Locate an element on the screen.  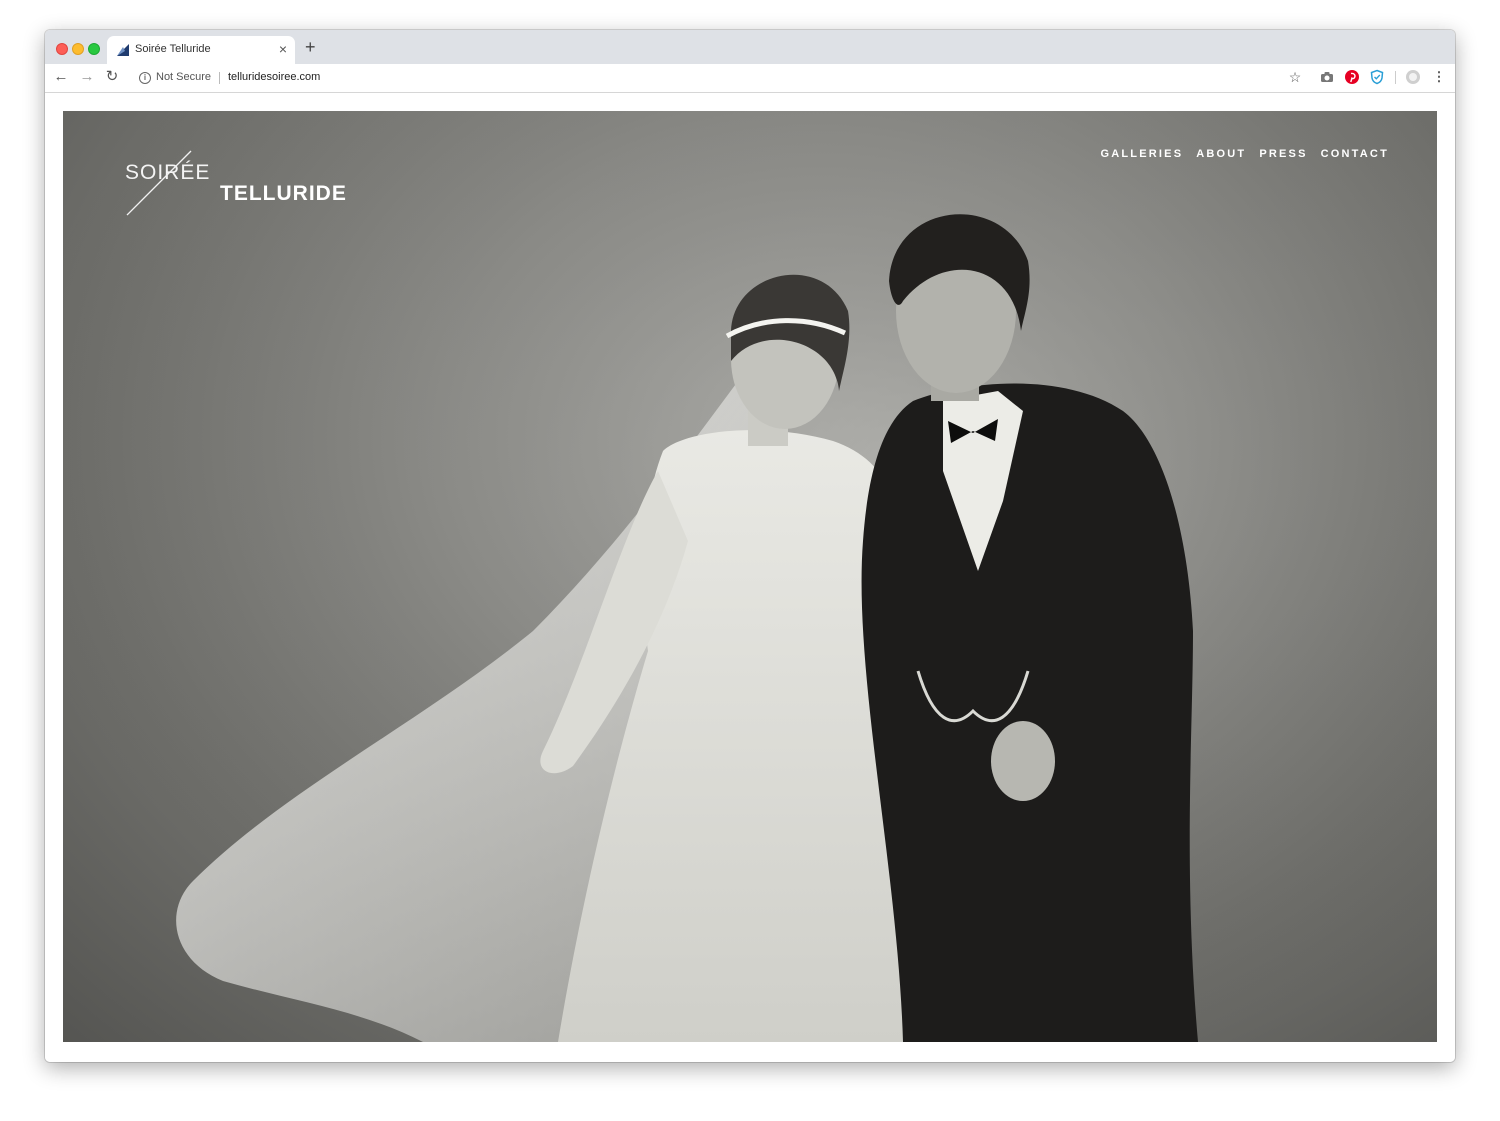
address-bar: i Not Secure telluridesoiree.com is located at coordinates (706, 78).